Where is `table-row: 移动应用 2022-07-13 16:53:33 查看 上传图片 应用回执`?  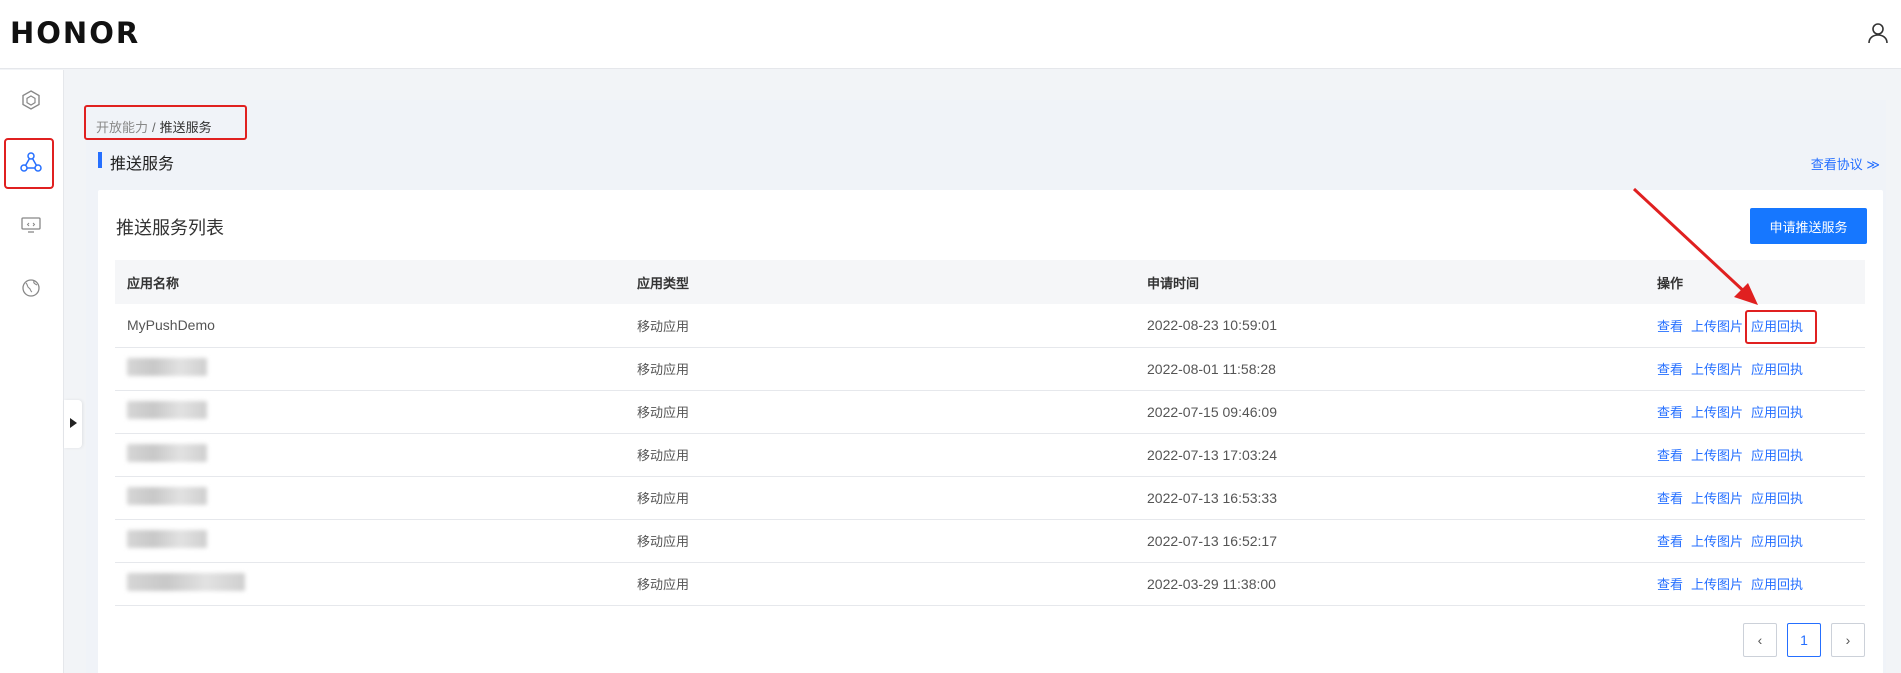 table-row: 移动应用 2022-07-13 16:53:33 查看 上传图片 应用回执 is located at coordinates (990, 498).